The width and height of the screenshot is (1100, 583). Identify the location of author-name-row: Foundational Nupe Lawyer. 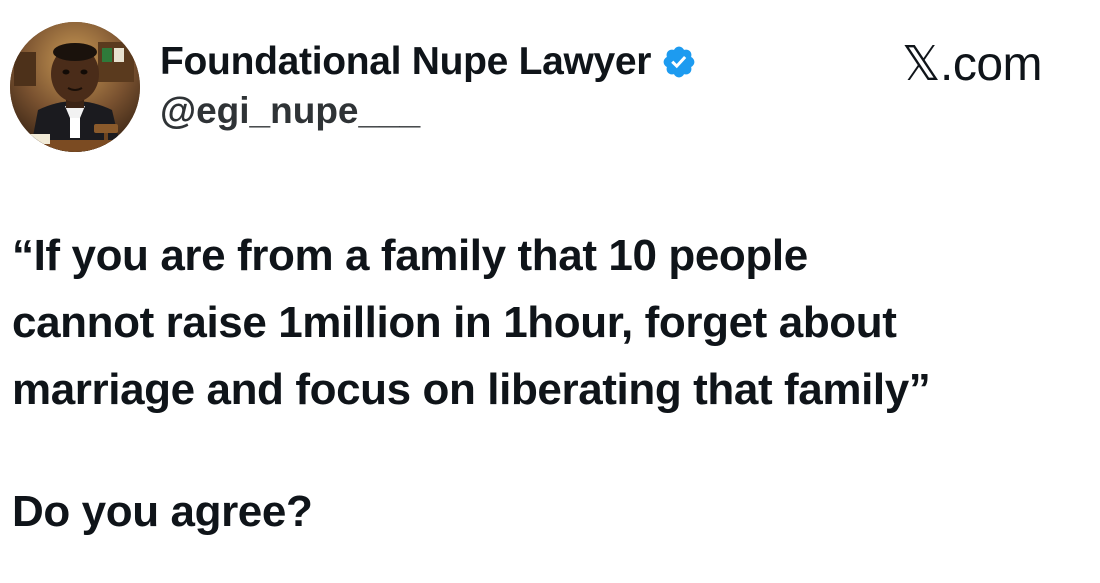
(428, 62).